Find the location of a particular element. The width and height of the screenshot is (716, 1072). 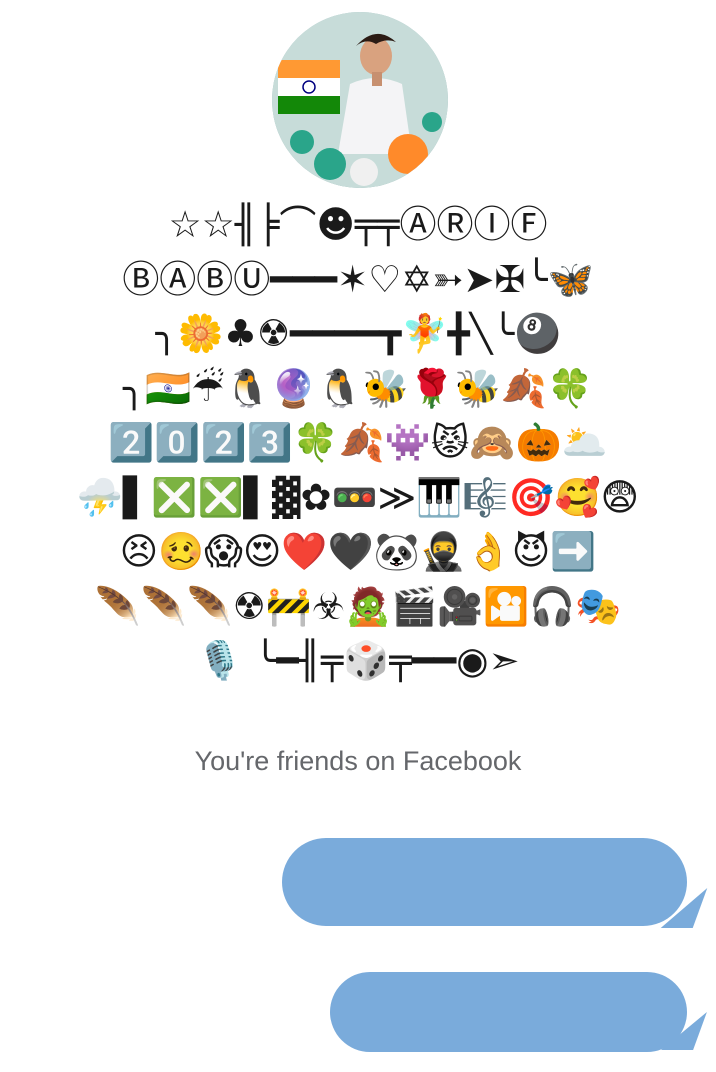

profile-name-line: 🪶🪶🪶☢🚧☣🧟🎬🎥🎦🎧🎭 is located at coordinates (358, 606).